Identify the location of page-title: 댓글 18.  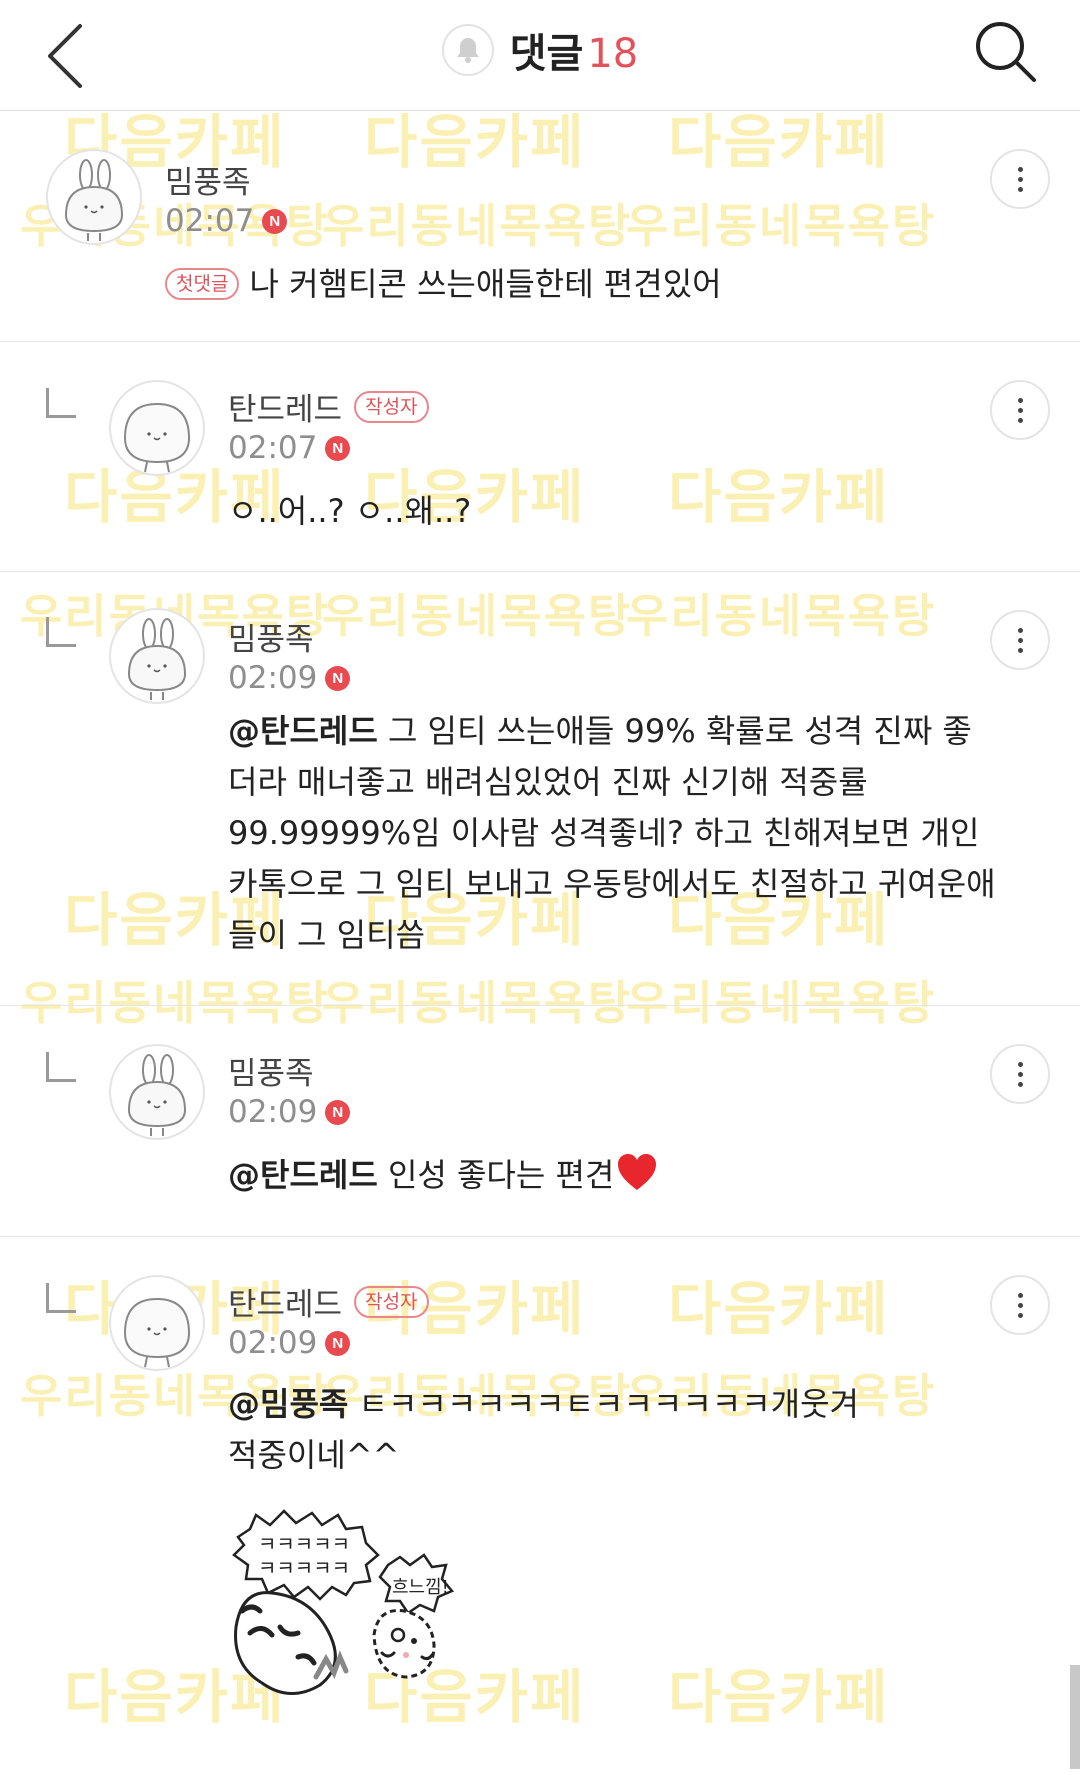
(574, 50).